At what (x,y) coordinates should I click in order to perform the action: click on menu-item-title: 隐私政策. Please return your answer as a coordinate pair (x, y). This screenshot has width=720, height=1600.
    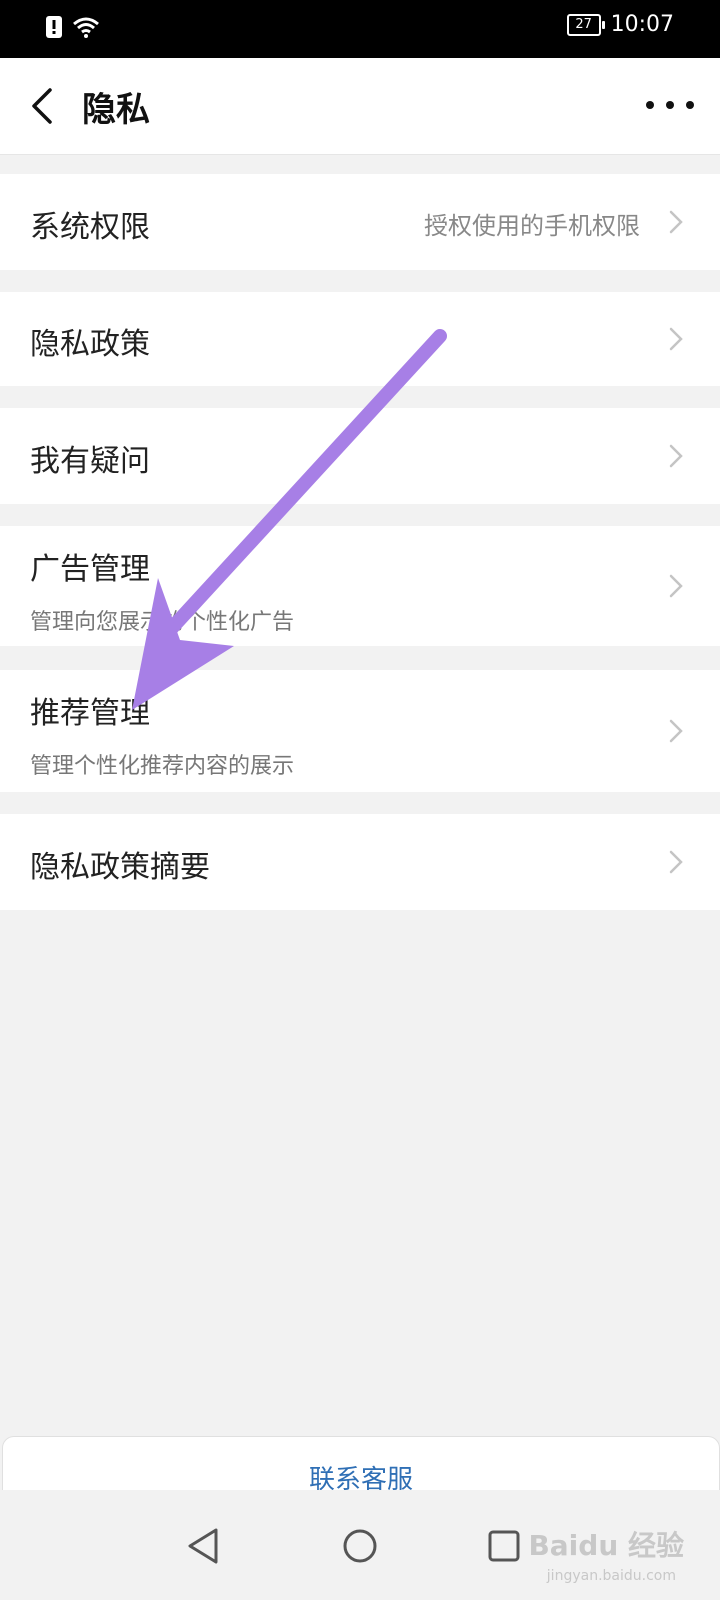
    Looking at the image, I should click on (90, 344).